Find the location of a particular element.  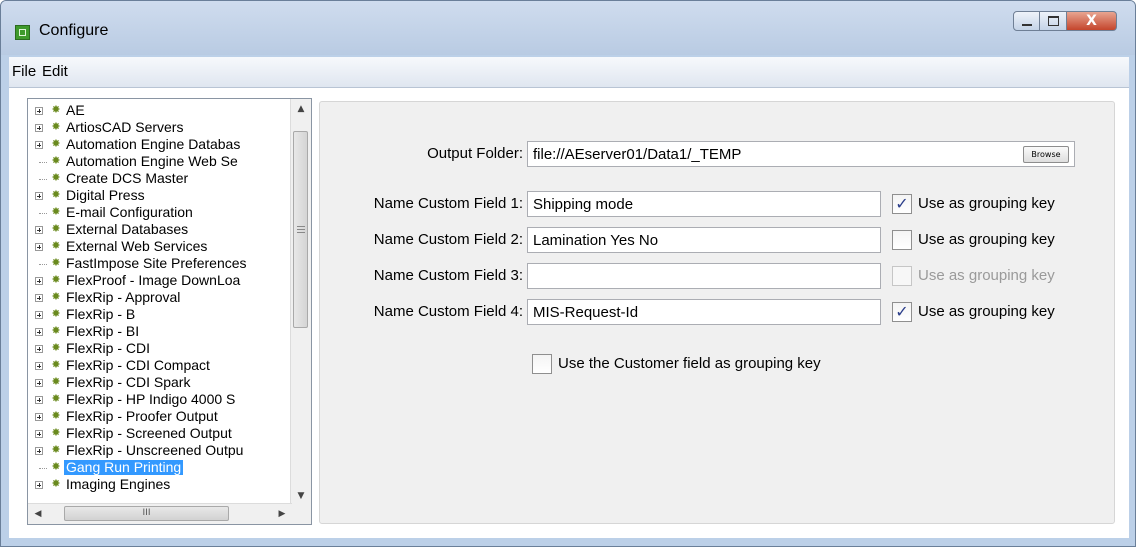

custom-field-2-input is located at coordinates (704, 240).